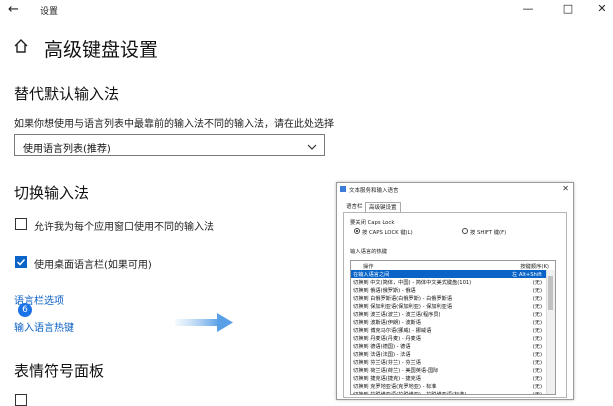 Image resolution: width=613 pixels, height=406 pixels. I want to click on emoji-section-title: 表情符号面板, so click(59, 371).